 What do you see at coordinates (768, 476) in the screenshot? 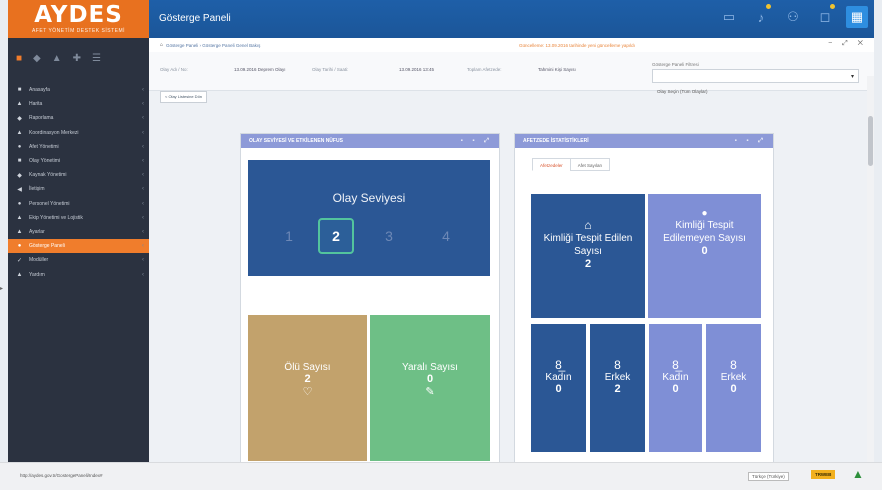
I see `language-selector: Türkçe (Türkiye)` at bounding box center [768, 476].